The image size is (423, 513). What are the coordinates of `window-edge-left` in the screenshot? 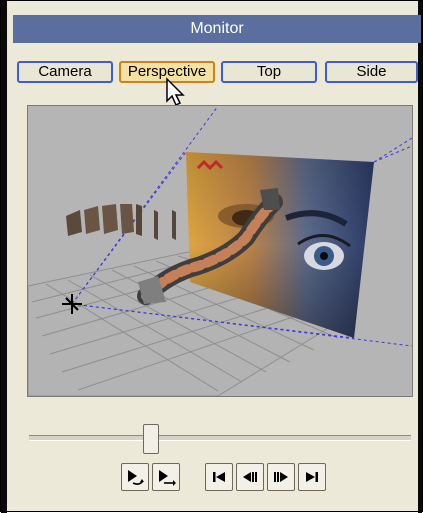 It's located at (4, 257).